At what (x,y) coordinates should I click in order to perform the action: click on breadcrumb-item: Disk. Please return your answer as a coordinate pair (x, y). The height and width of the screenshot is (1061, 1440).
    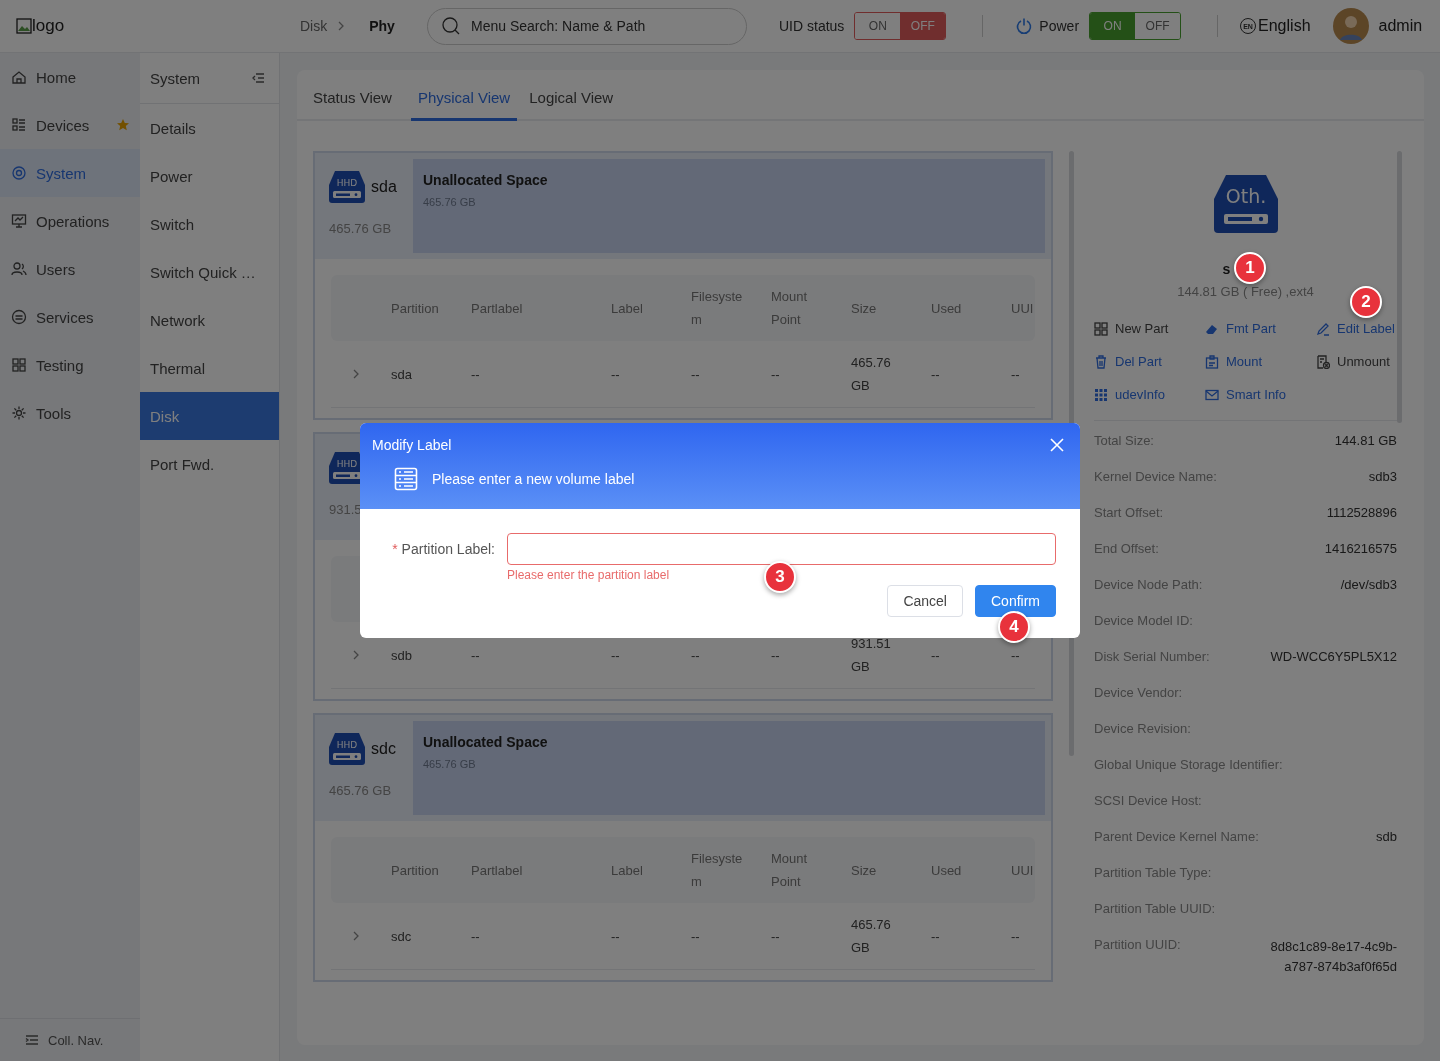
    Looking at the image, I should click on (314, 26).